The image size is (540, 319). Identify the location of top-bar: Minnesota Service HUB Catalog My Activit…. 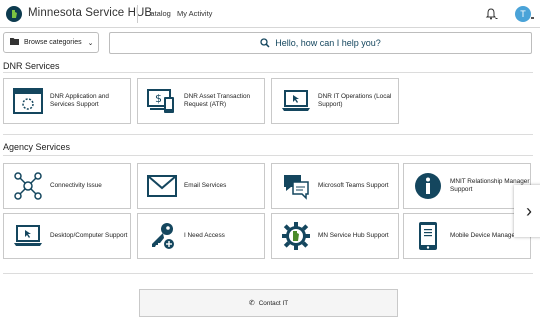
(270, 14).